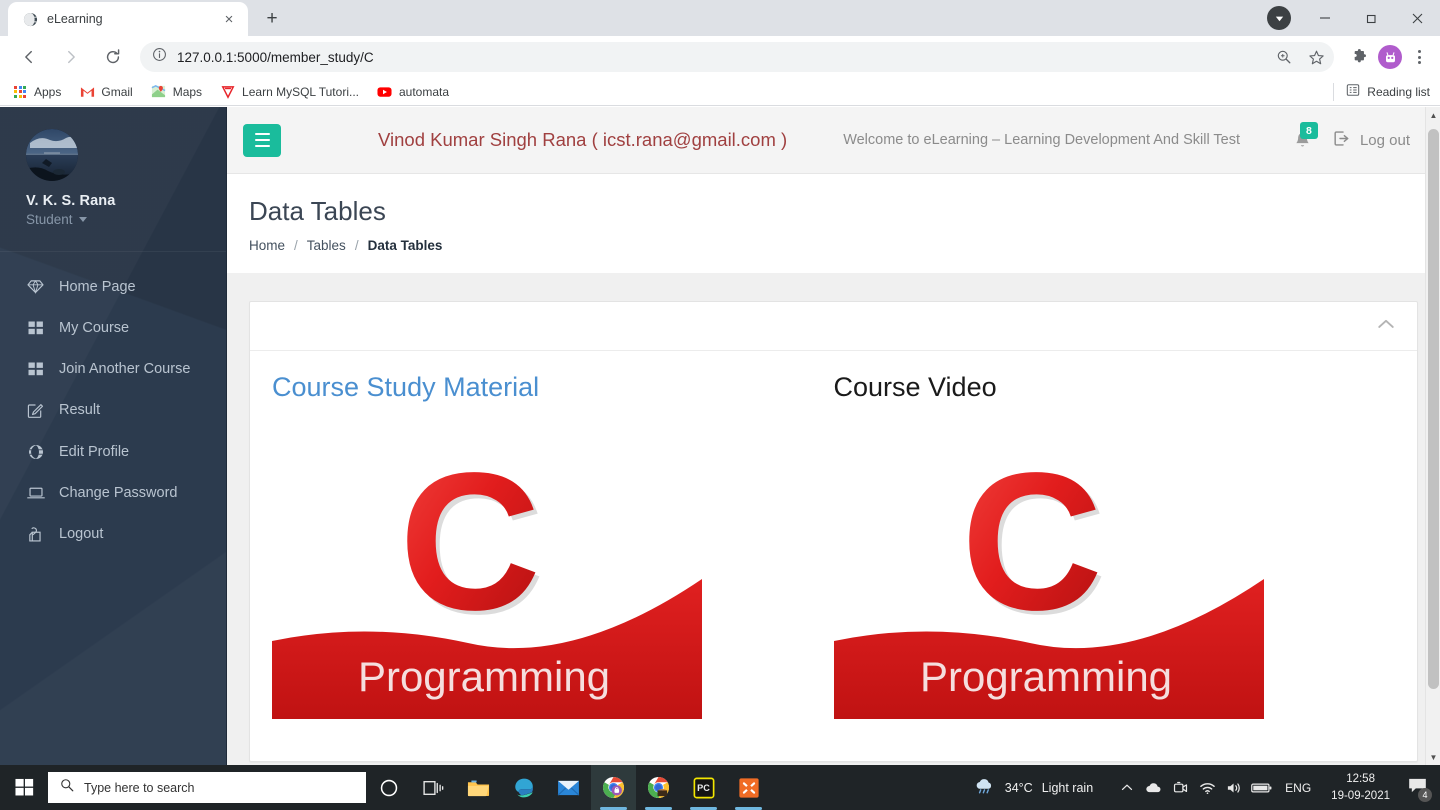 This screenshot has width=1440, height=810. Describe the element at coordinates (1316, 57) in the screenshot. I see `star-icon` at that location.